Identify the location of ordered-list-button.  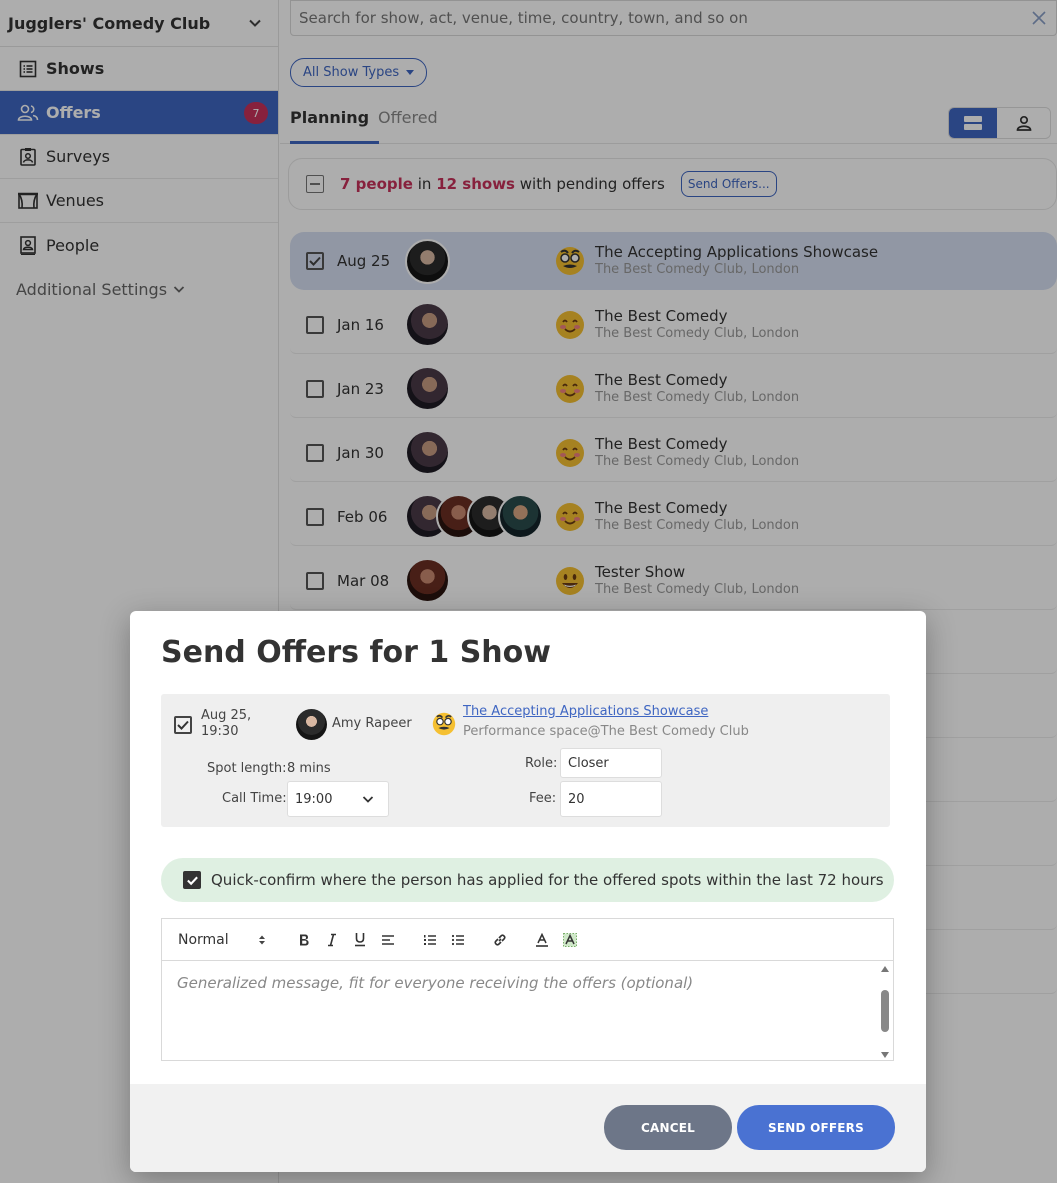
(430, 940).